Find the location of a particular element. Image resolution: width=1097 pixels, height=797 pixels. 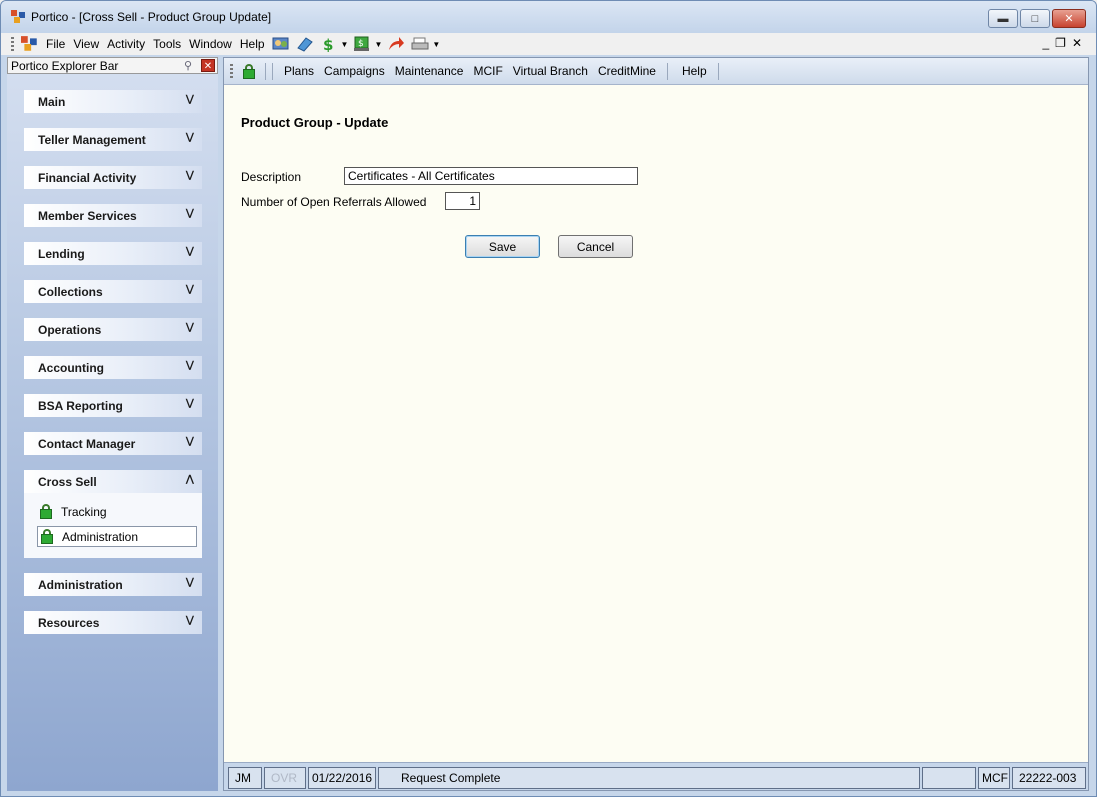

lock-icon is located at coordinates (46, 511).